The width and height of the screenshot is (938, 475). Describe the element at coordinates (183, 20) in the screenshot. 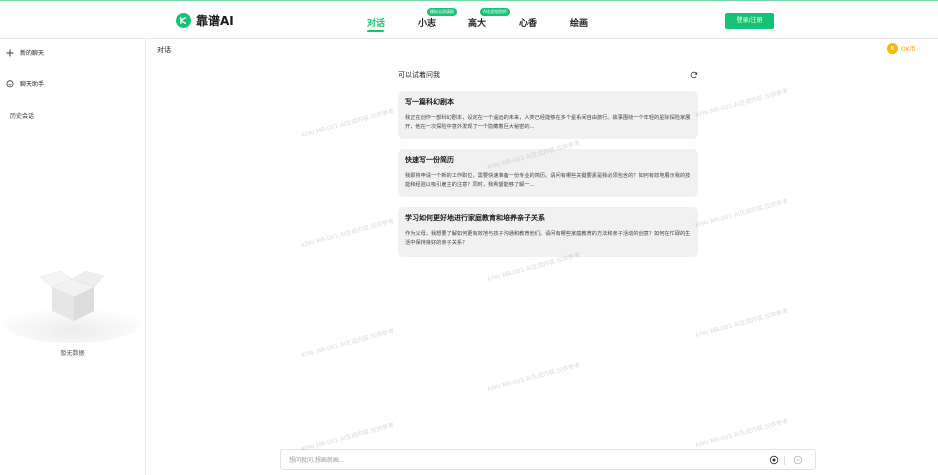

I see `logo-icon` at that location.